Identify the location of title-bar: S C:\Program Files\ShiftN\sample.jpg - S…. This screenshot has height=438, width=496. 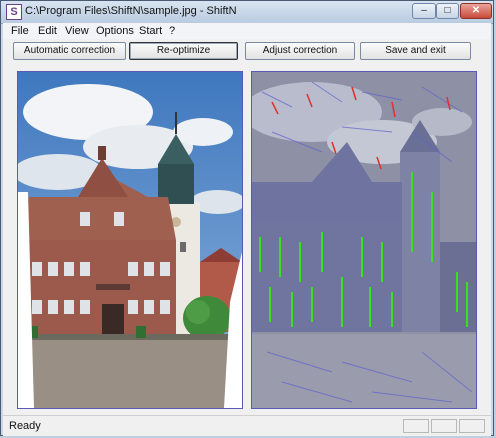
(247, 12).